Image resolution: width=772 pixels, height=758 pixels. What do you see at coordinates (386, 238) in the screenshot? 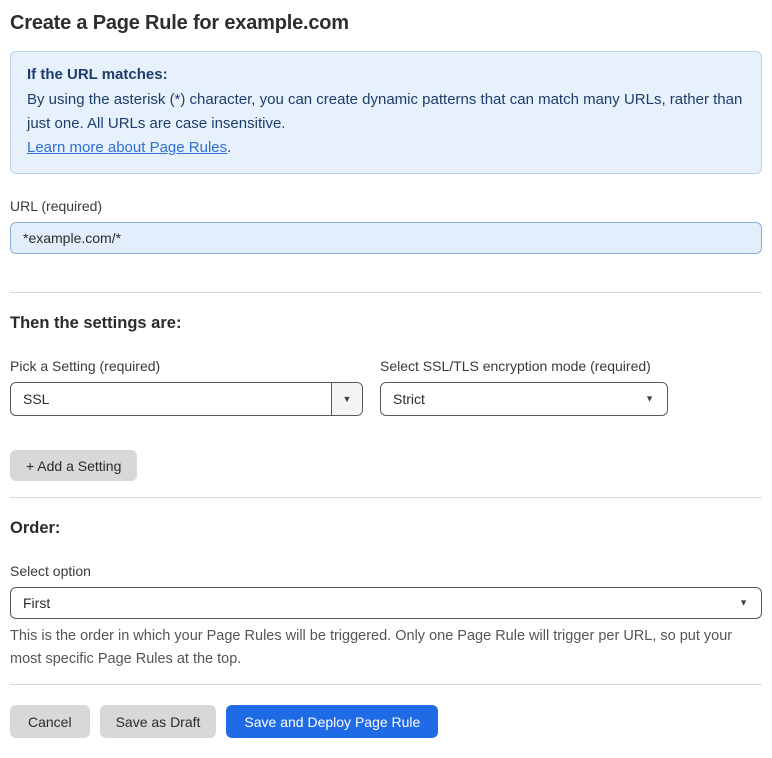
I see `url-input` at bounding box center [386, 238].